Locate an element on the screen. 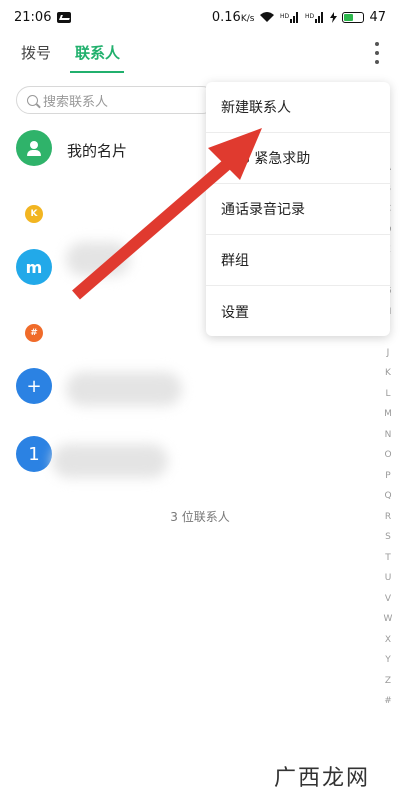 Image resolution: width=400 pixels, height=800 pixels. contact-avatar: m is located at coordinates (34, 267).